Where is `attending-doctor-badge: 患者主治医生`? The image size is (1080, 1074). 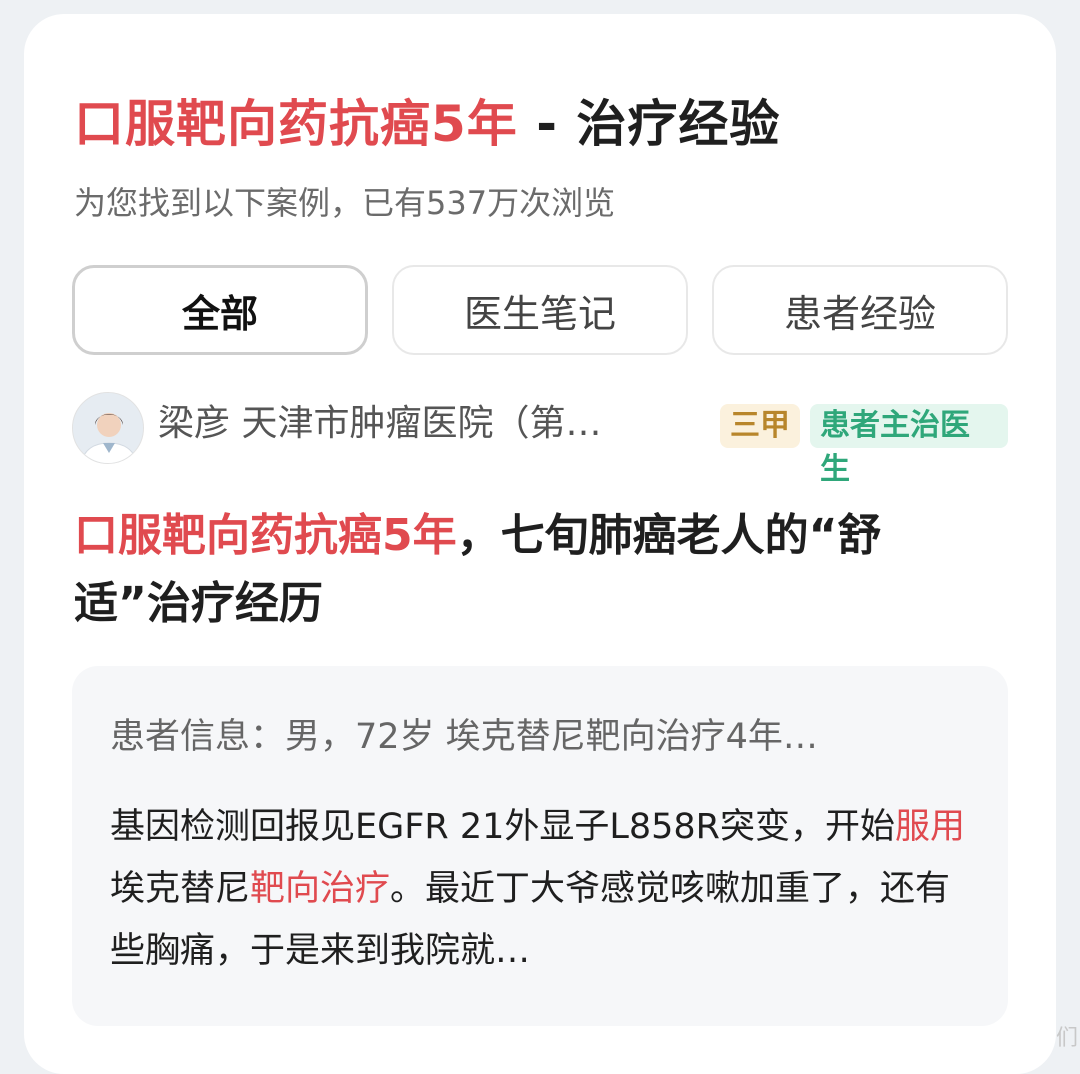 attending-doctor-badge: 患者主治医生 is located at coordinates (909, 426).